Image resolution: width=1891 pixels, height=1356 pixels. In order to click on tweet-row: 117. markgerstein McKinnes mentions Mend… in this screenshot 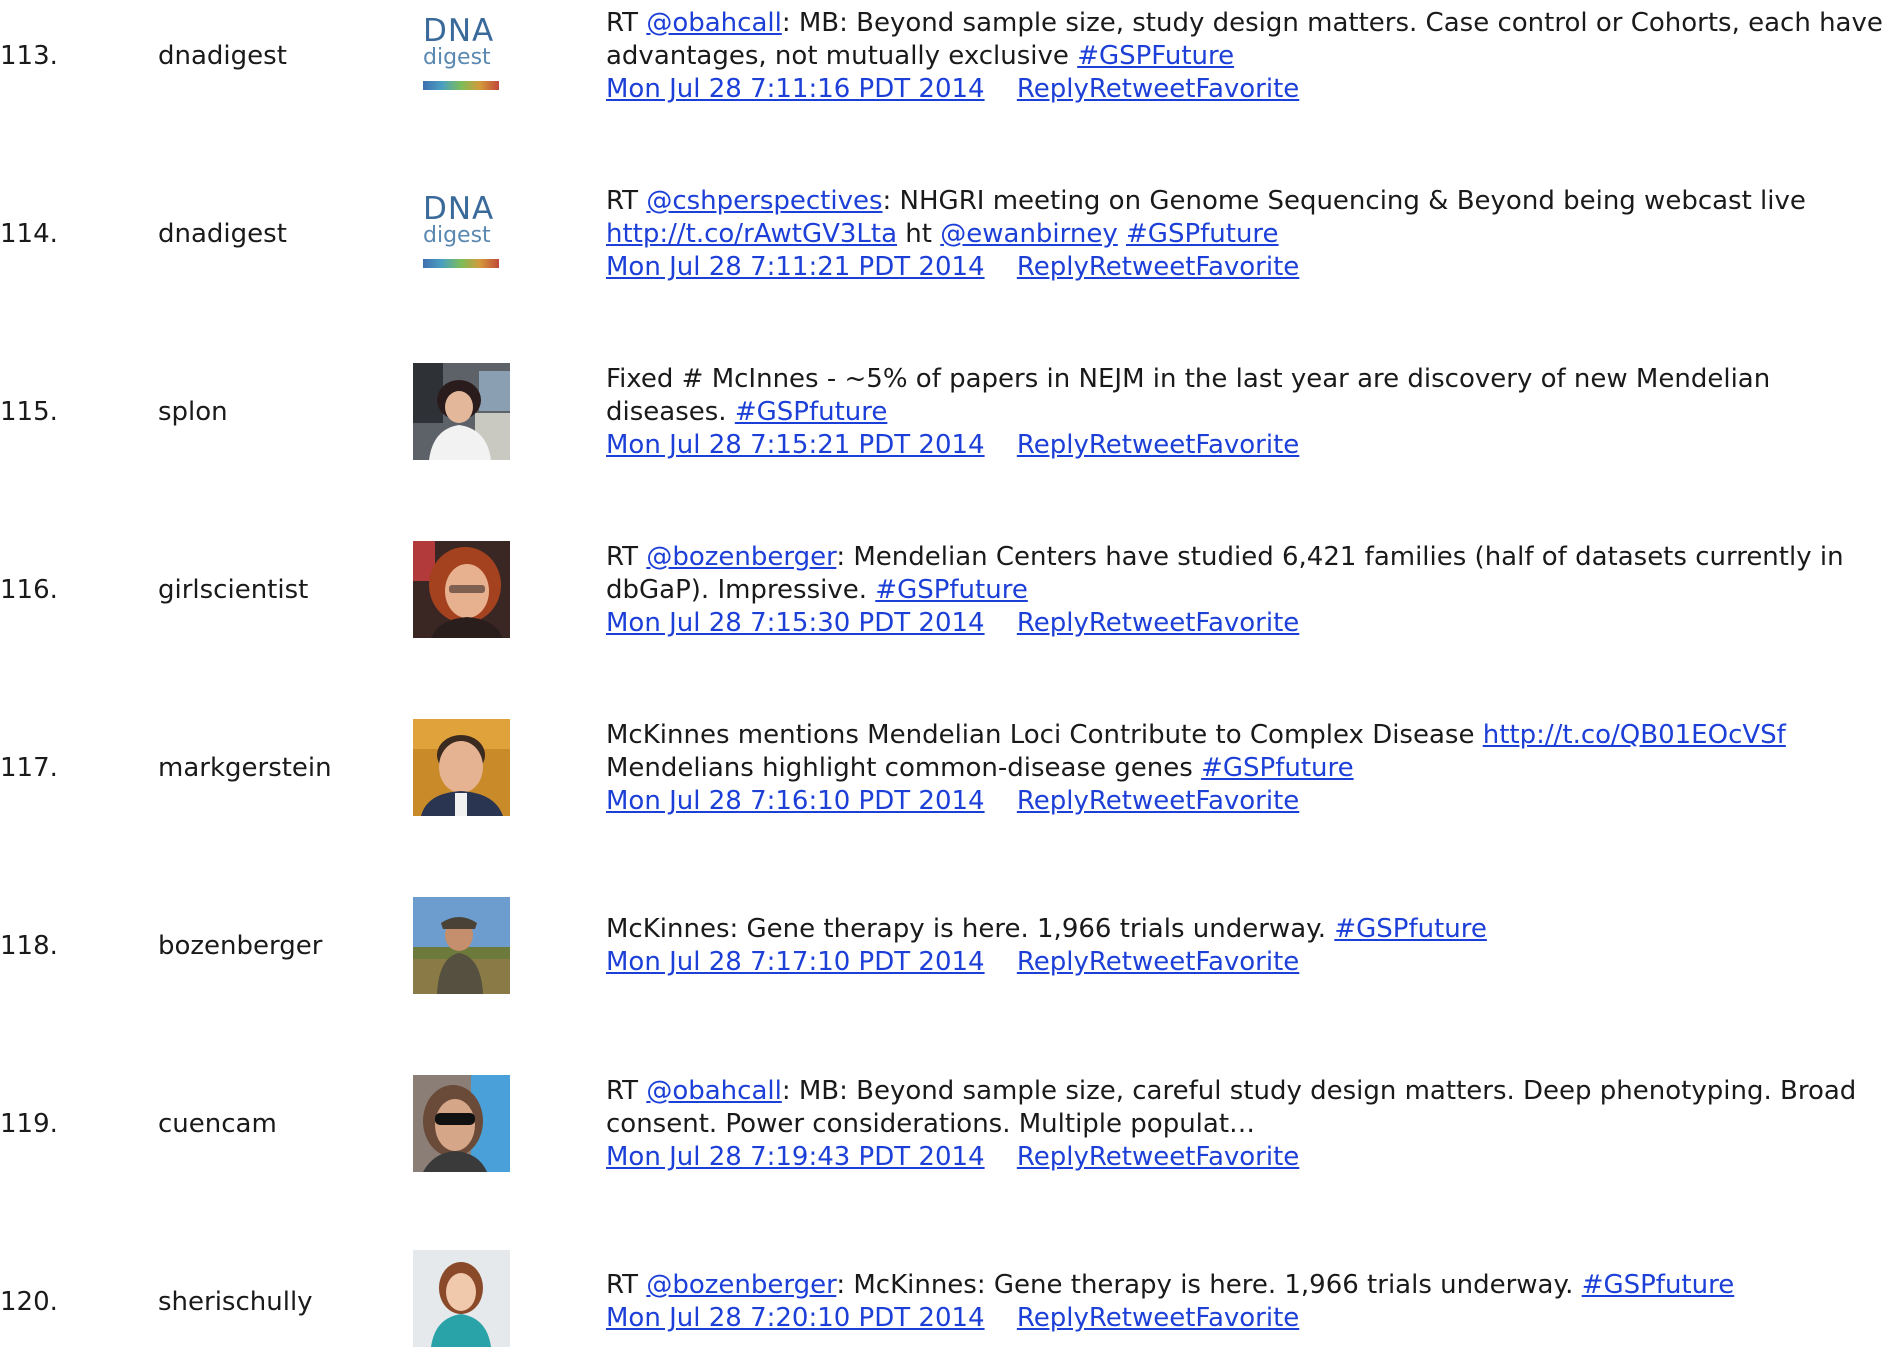, I will do `click(945, 767)`.